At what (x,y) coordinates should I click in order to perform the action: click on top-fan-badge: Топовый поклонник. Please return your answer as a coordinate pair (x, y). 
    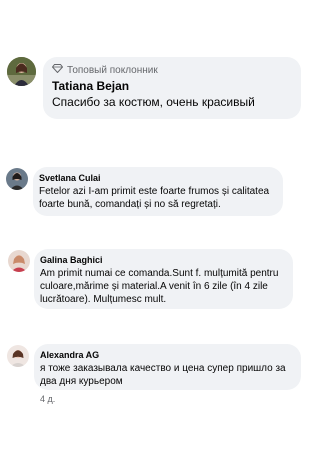
    Looking at the image, I should click on (104, 70).